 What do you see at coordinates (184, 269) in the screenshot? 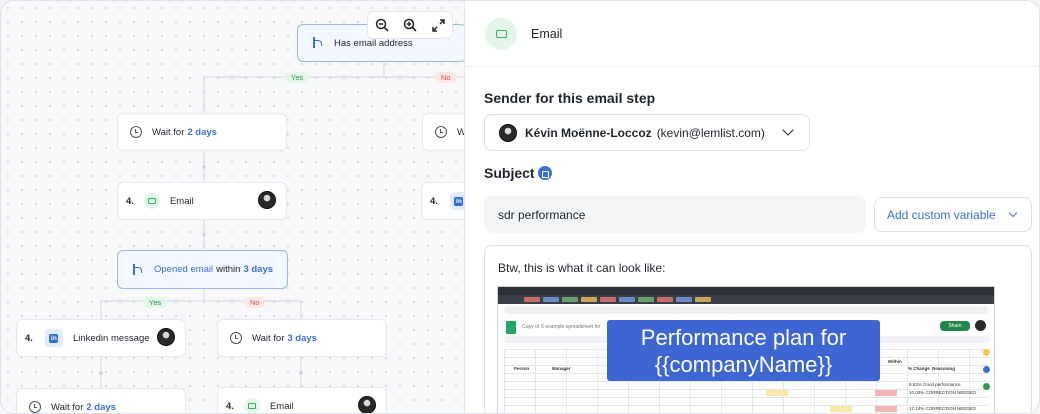
I see `condition-prefix: Opened email` at bounding box center [184, 269].